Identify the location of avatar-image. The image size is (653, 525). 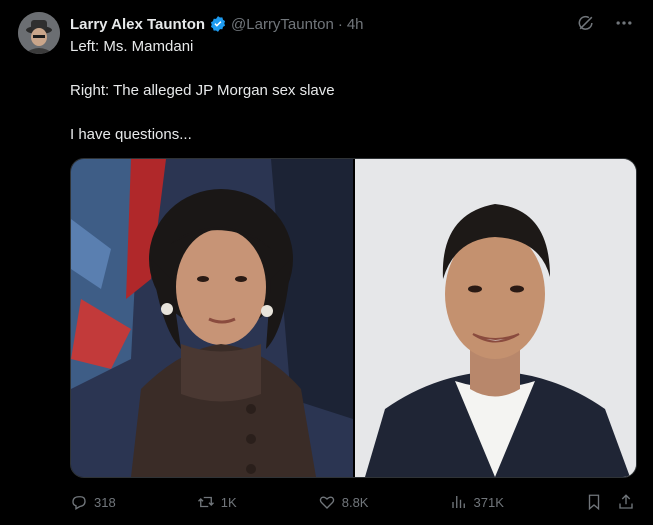
(39, 33).